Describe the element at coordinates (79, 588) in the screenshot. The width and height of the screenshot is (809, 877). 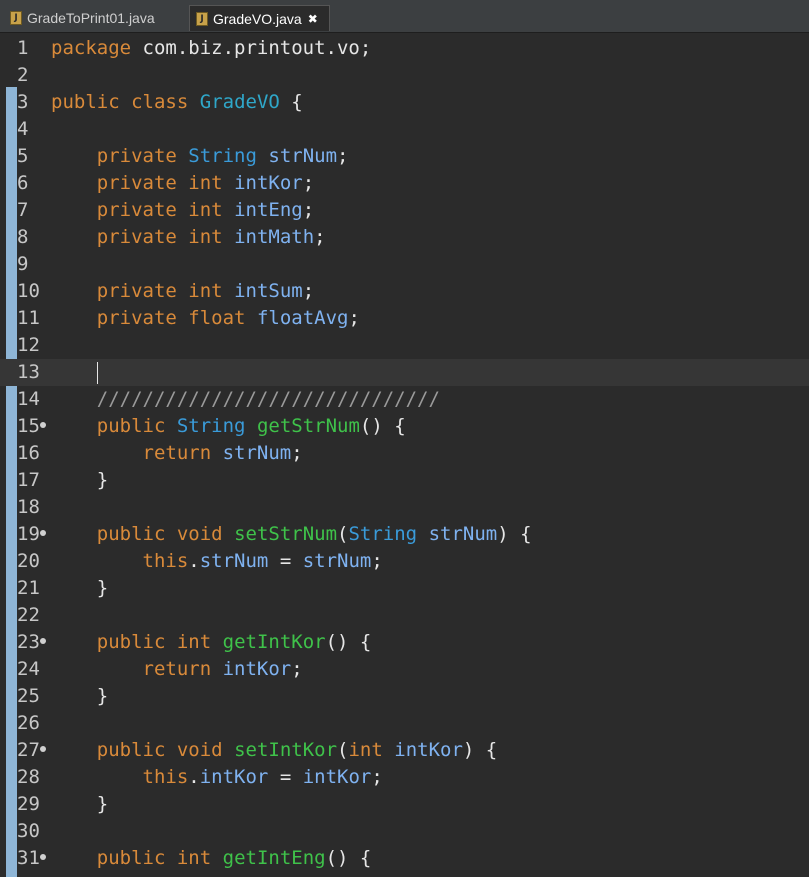
I see `code-content: }` at that location.